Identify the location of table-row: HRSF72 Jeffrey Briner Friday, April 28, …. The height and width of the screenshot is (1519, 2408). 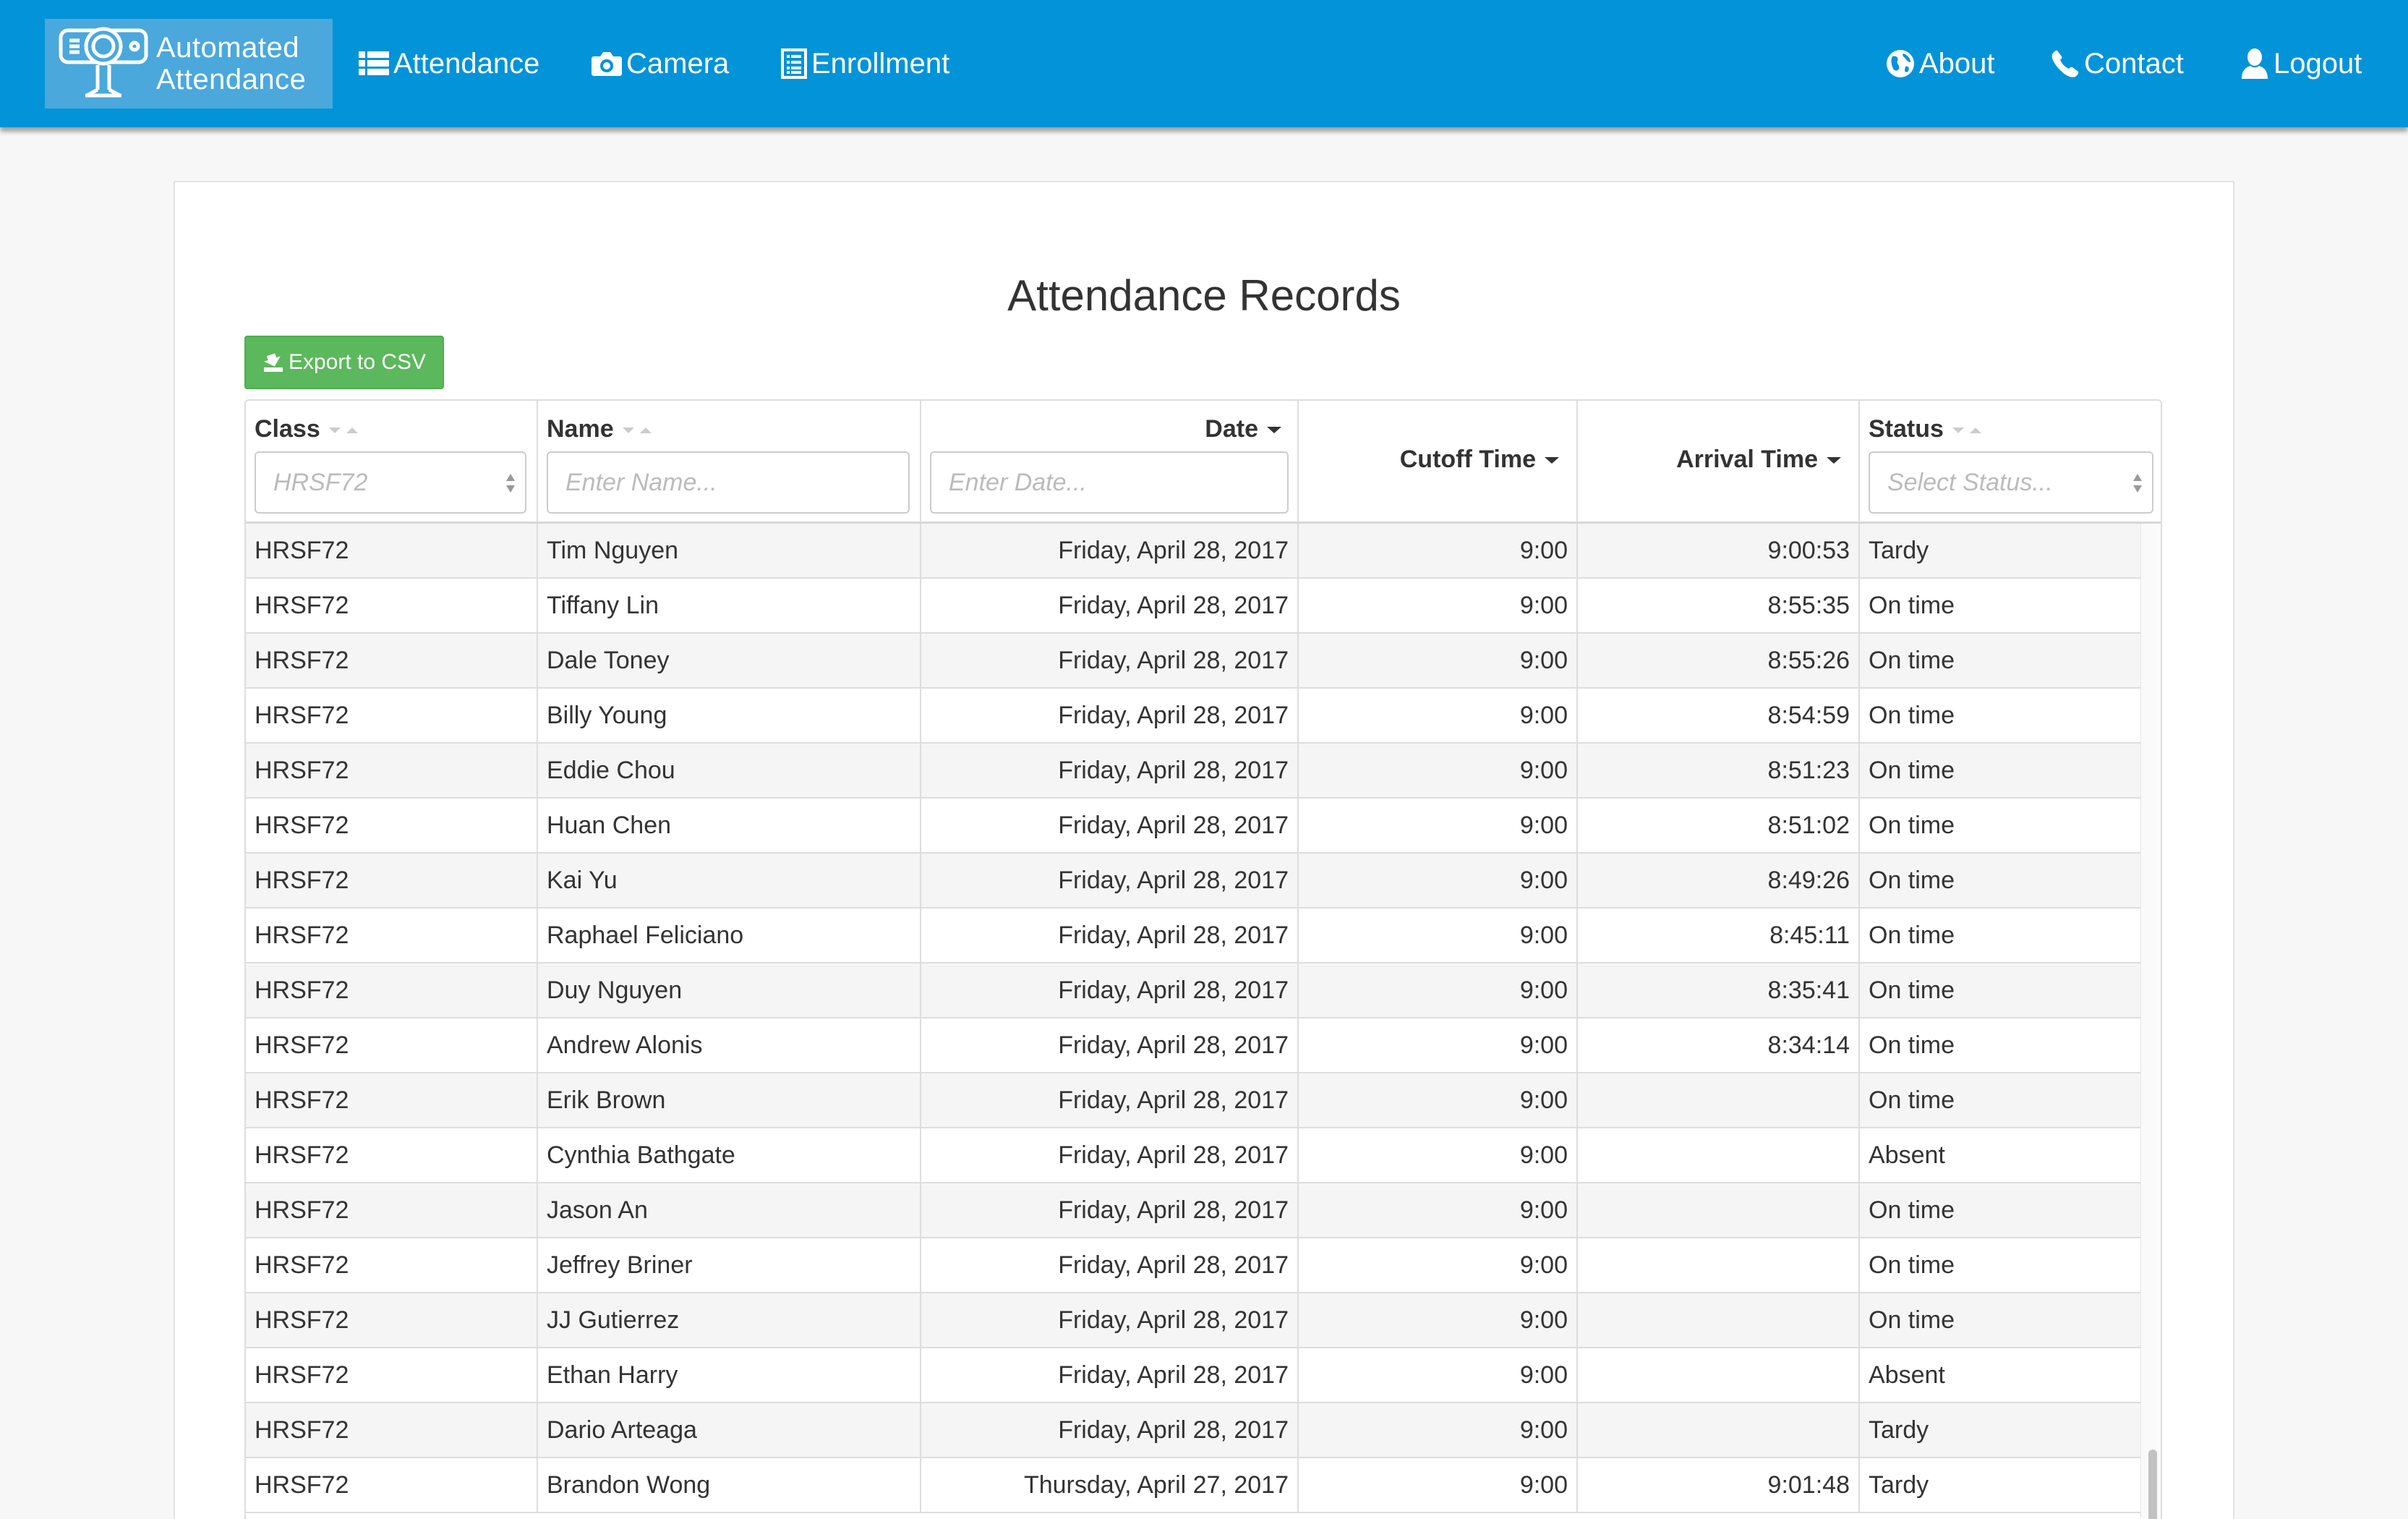
(1193, 1265).